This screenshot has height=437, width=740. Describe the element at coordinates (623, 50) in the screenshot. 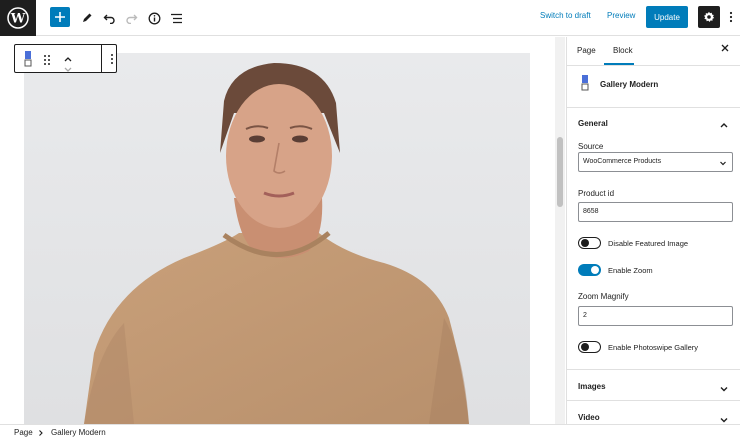

I see `tab-block: Block` at that location.